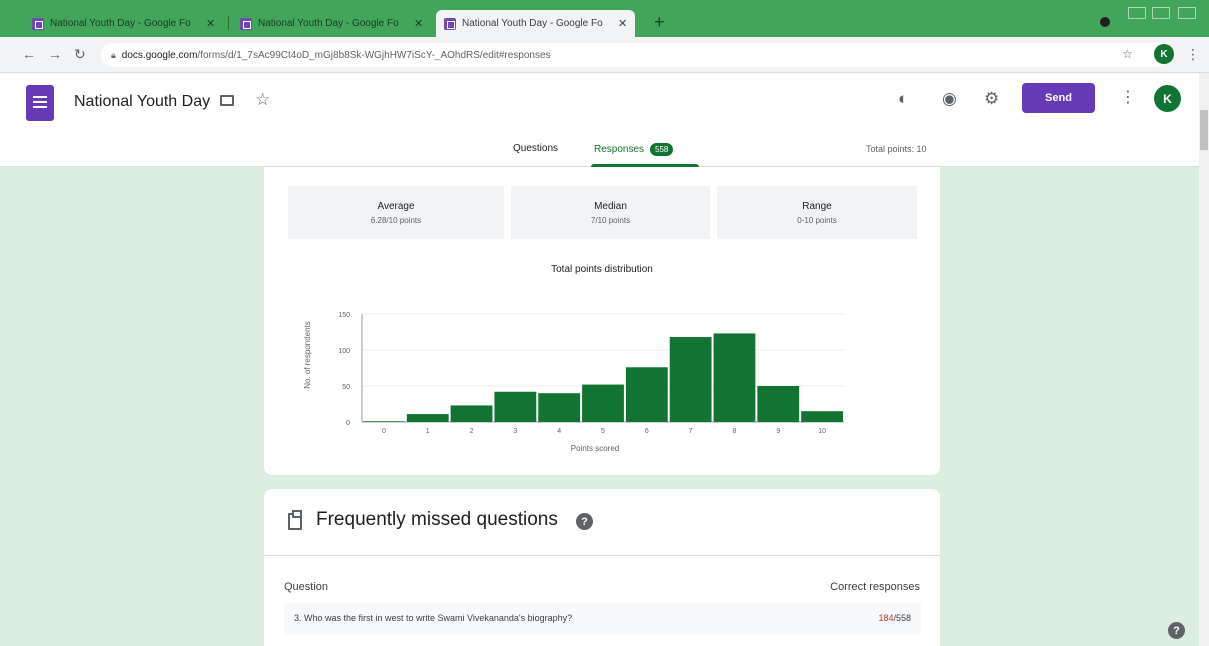 This screenshot has width=1209, height=646. I want to click on url-host: docs.google.com, so click(159, 55).